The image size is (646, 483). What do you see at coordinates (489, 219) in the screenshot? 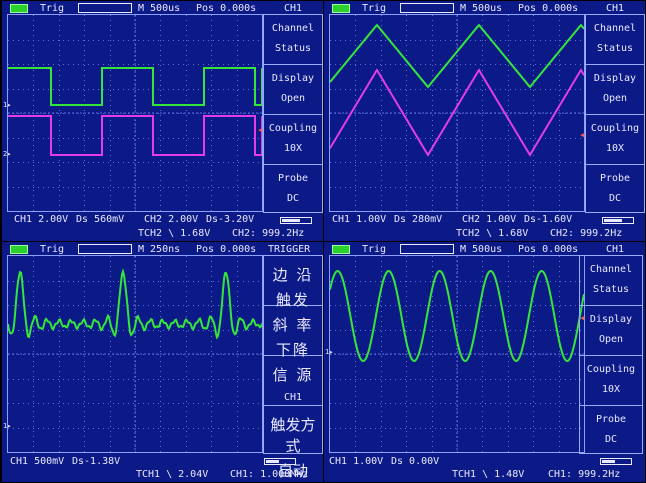
I see `ch2-scale: CH2 1.00V` at bounding box center [489, 219].